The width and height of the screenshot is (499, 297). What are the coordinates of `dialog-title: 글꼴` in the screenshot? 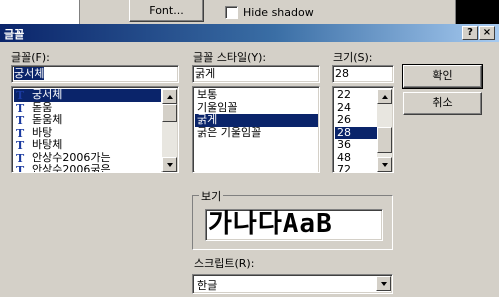 It's located at (14, 34).